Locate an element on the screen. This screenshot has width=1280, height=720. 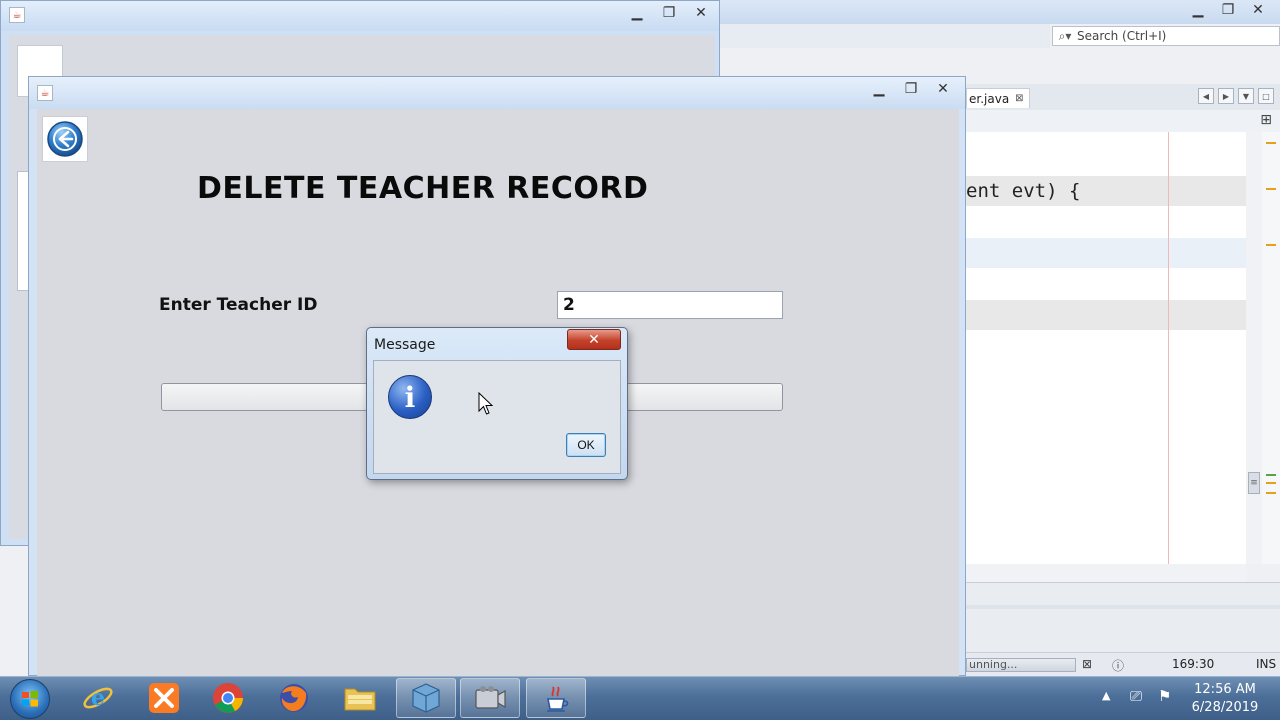
system-clock: 12:56 AM 6/28/2019 is located at coordinates (1225, 699).